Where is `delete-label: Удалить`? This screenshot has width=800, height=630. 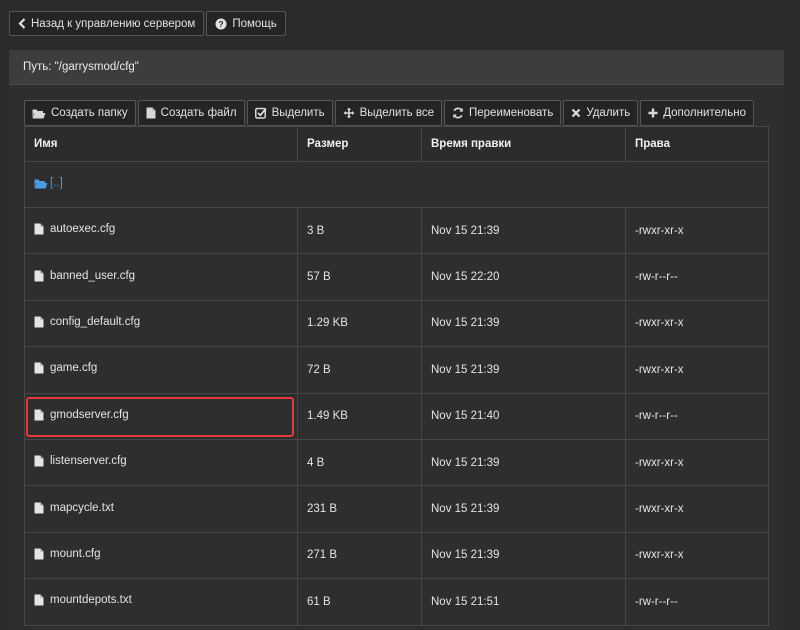
delete-label: Удалить is located at coordinates (608, 113).